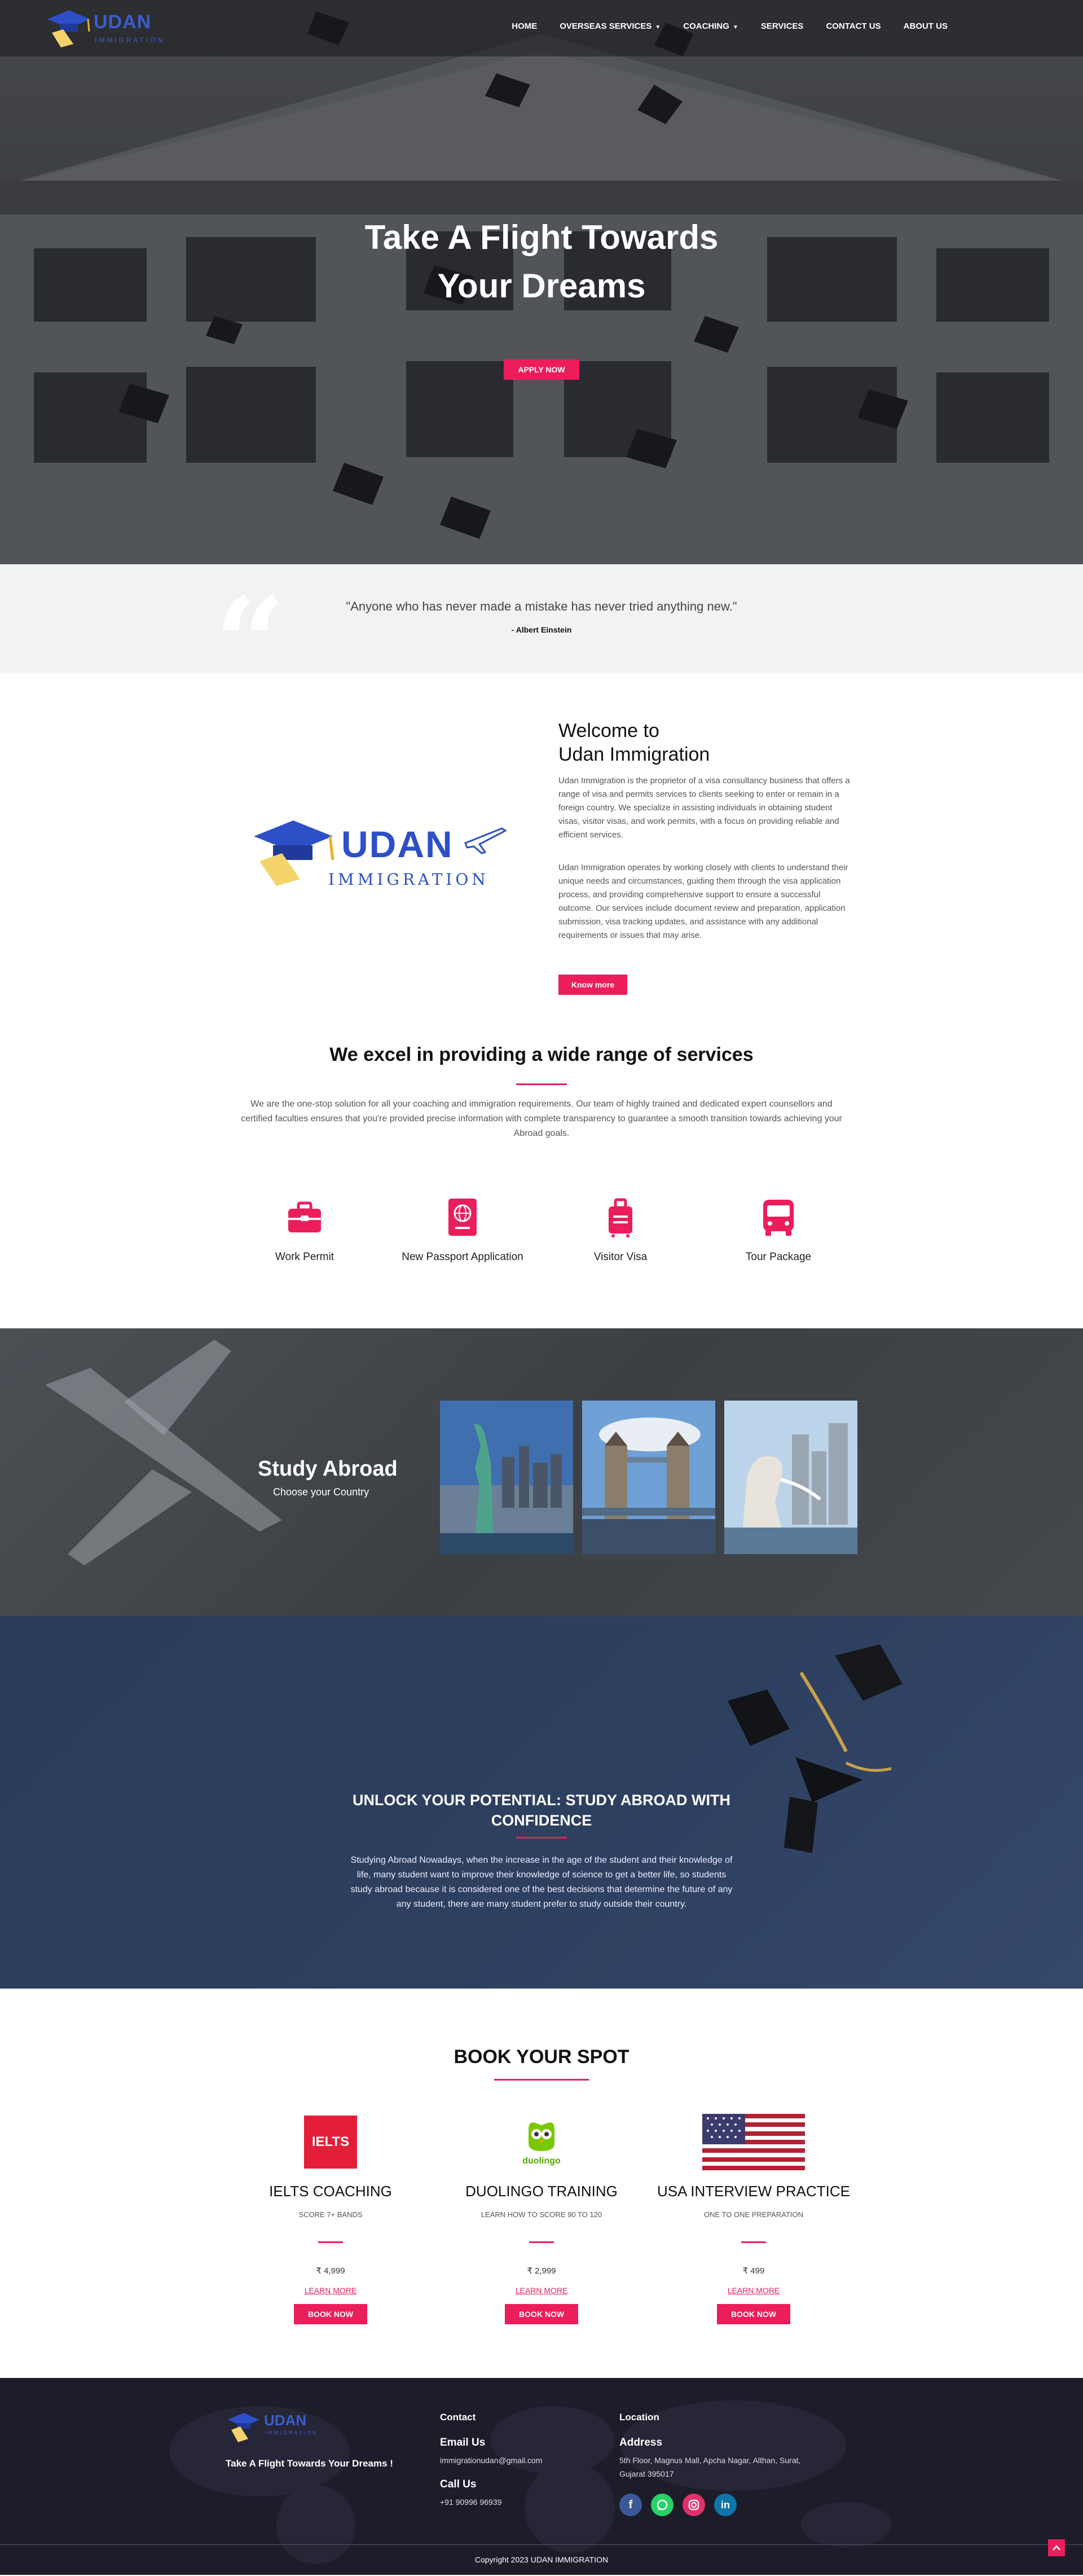 Image resolution: width=1083 pixels, height=2576 pixels. What do you see at coordinates (321, 1492) in the screenshot?
I see `study-abroad-subtitle: Choose your Country` at bounding box center [321, 1492].